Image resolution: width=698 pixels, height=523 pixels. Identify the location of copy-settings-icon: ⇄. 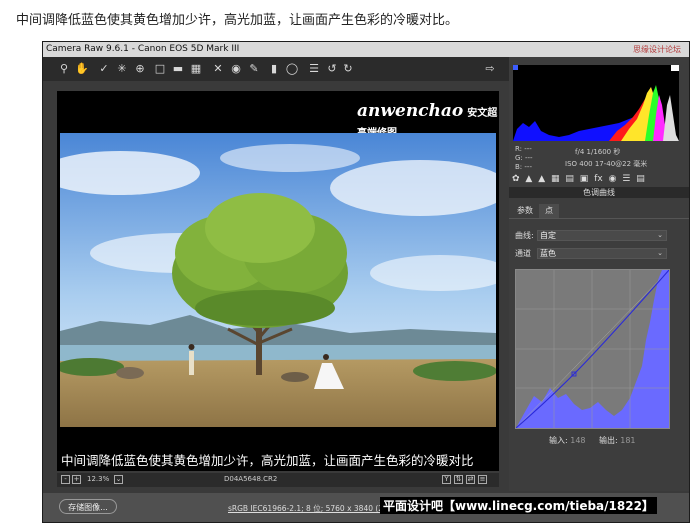
(470, 479).